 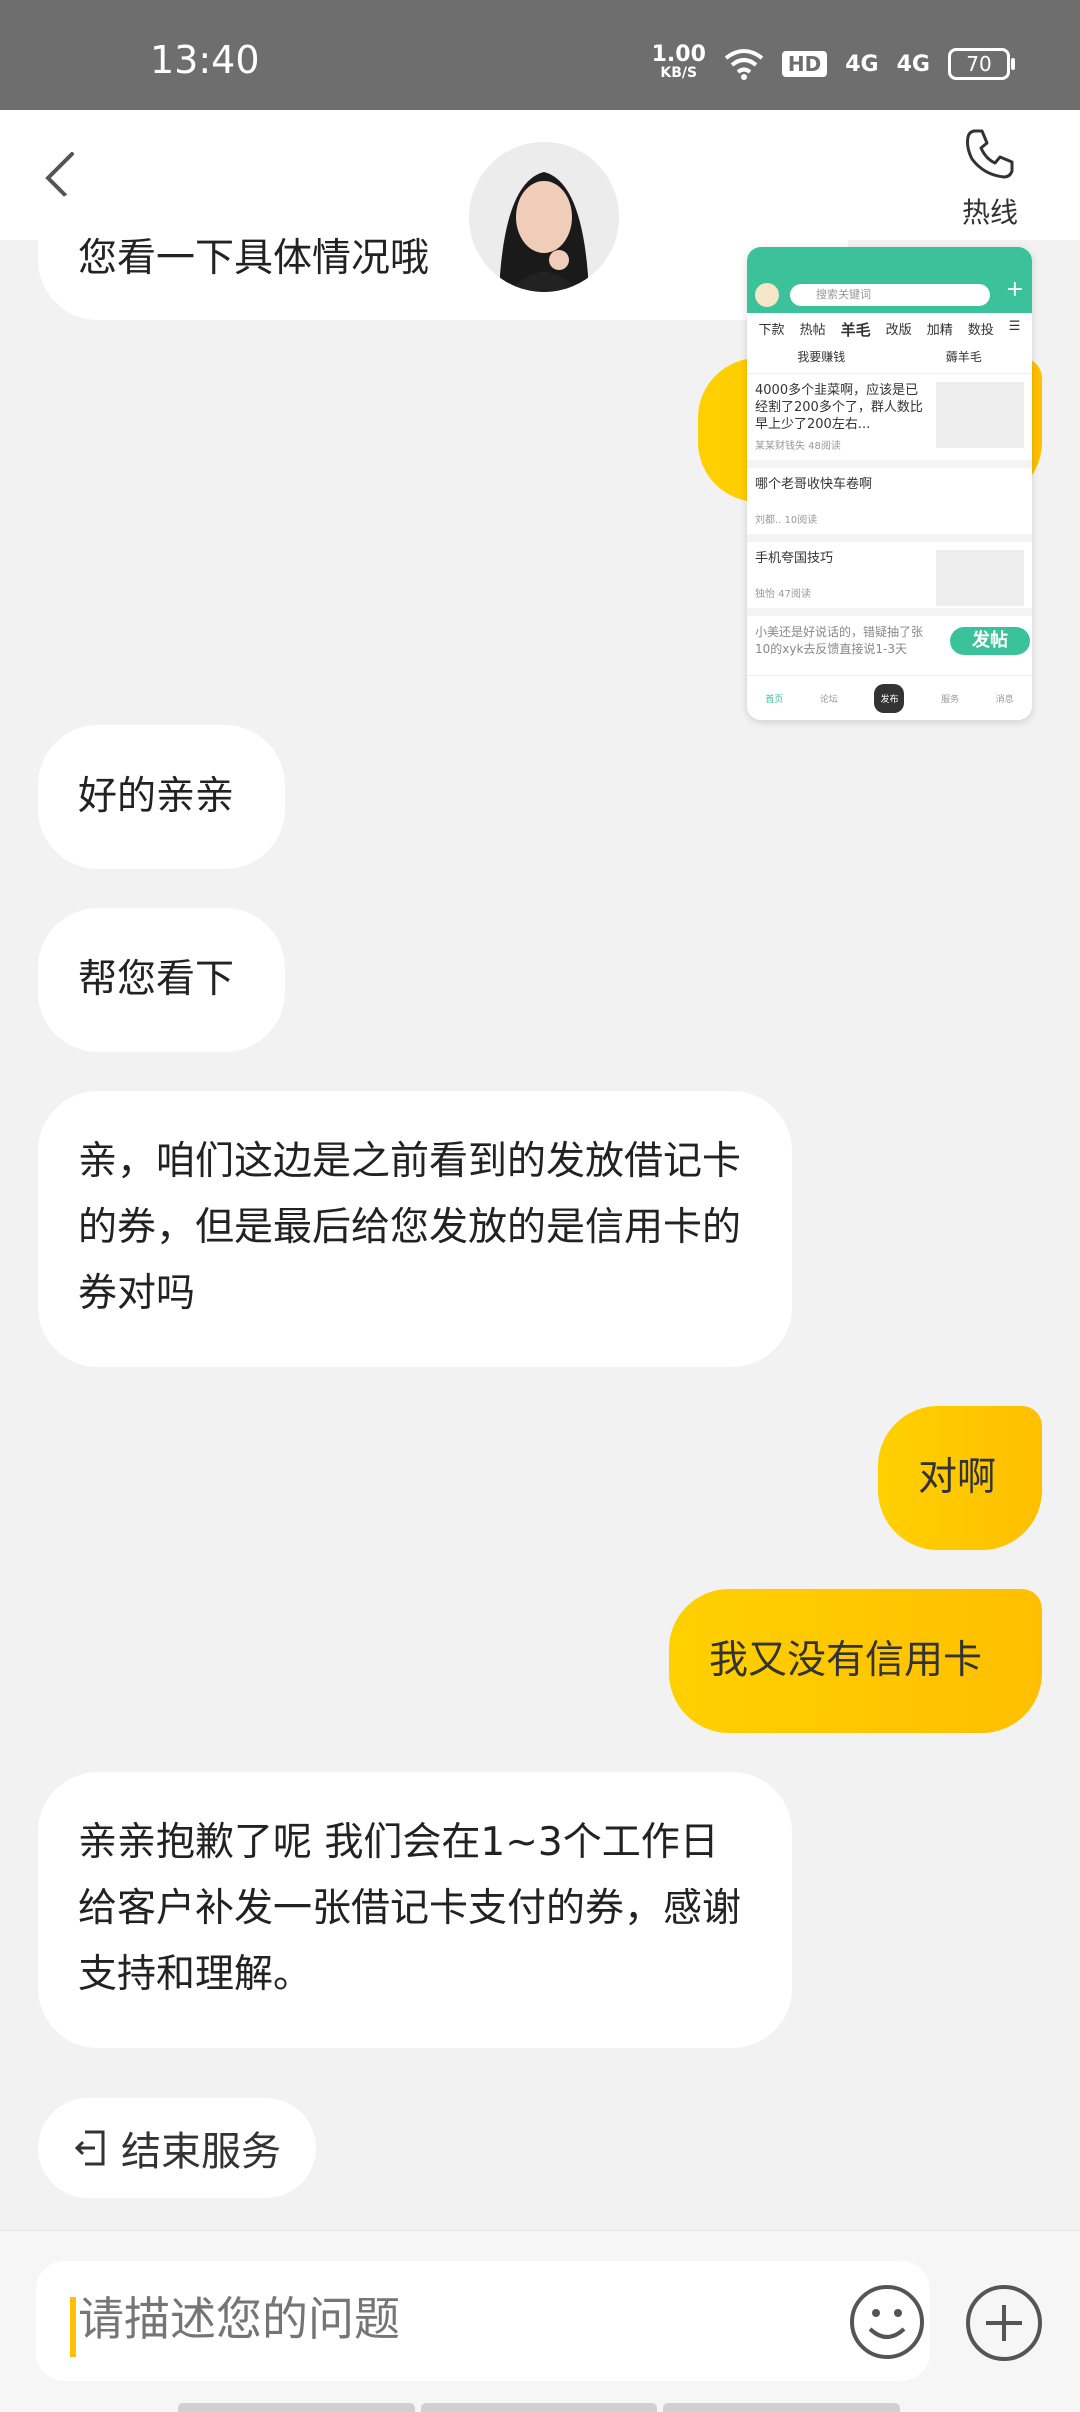 I want to click on end-service-button: 结束服务, so click(x=177, y=2148).